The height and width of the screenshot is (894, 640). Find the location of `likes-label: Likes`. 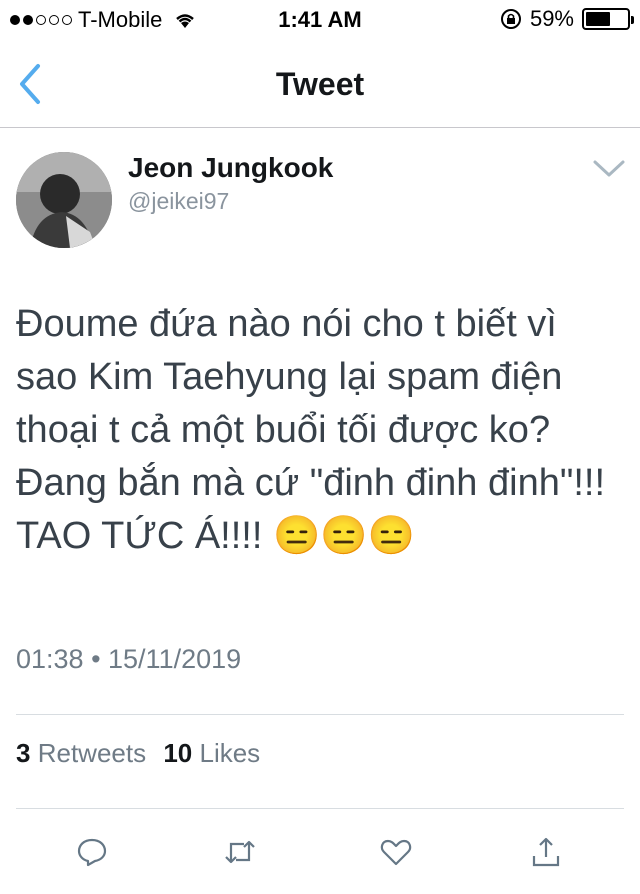

likes-label: Likes is located at coordinates (229, 753).